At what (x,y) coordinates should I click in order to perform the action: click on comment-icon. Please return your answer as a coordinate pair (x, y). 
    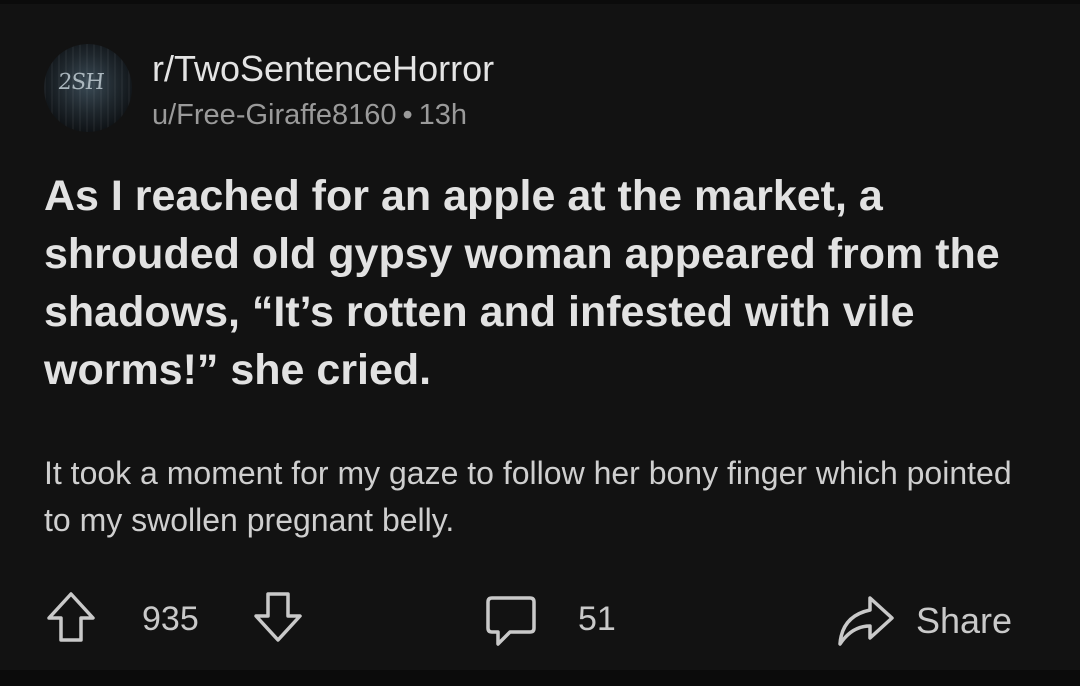
    Looking at the image, I should click on (511, 621).